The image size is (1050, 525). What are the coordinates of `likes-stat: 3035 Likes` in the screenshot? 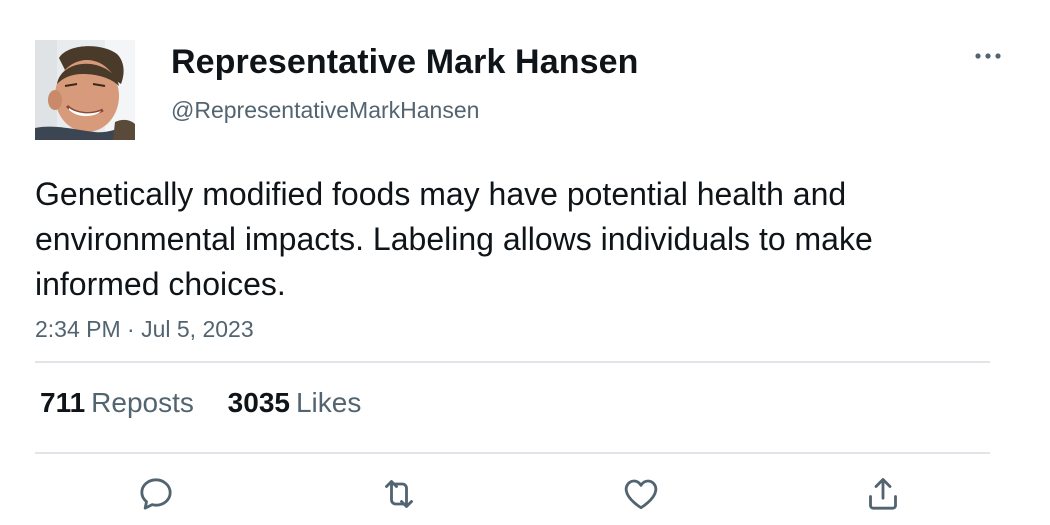 It's located at (295, 403).